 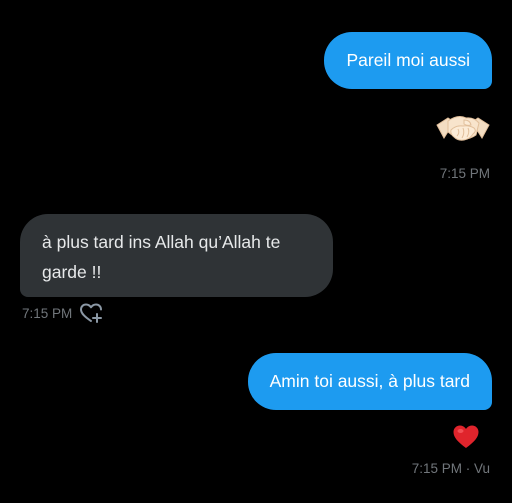 What do you see at coordinates (369, 381) in the screenshot?
I see `outgoing-message-bubble: Amin toi aussi, à plus tard` at bounding box center [369, 381].